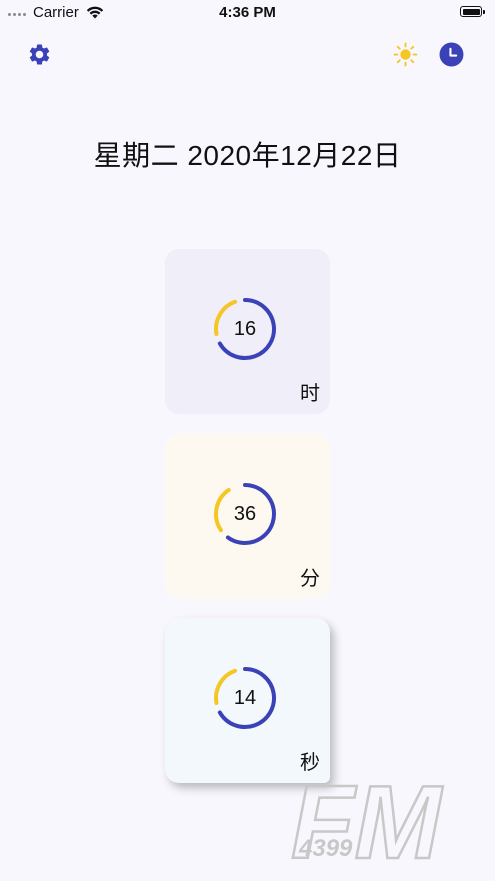 Image resolution: width=495 pixels, height=881 pixels. What do you see at coordinates (245, 329) in the screenshot?
I see `hour-value: 16` at bounding box center [245, 329].